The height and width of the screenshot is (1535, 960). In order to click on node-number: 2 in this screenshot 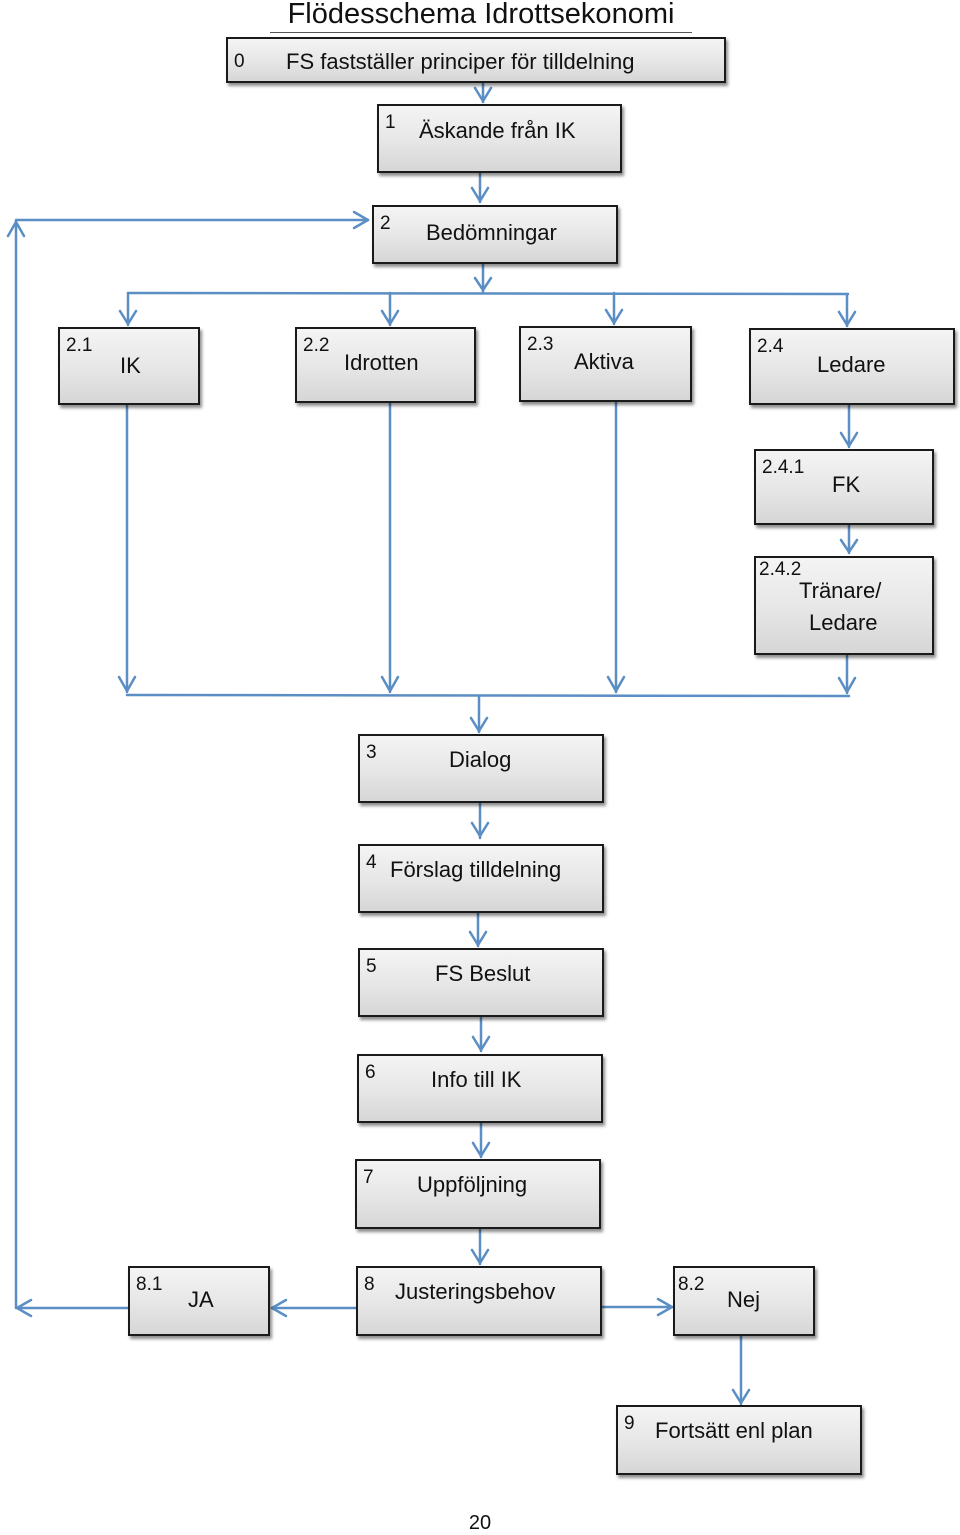, I will do `click(385, 223)`.